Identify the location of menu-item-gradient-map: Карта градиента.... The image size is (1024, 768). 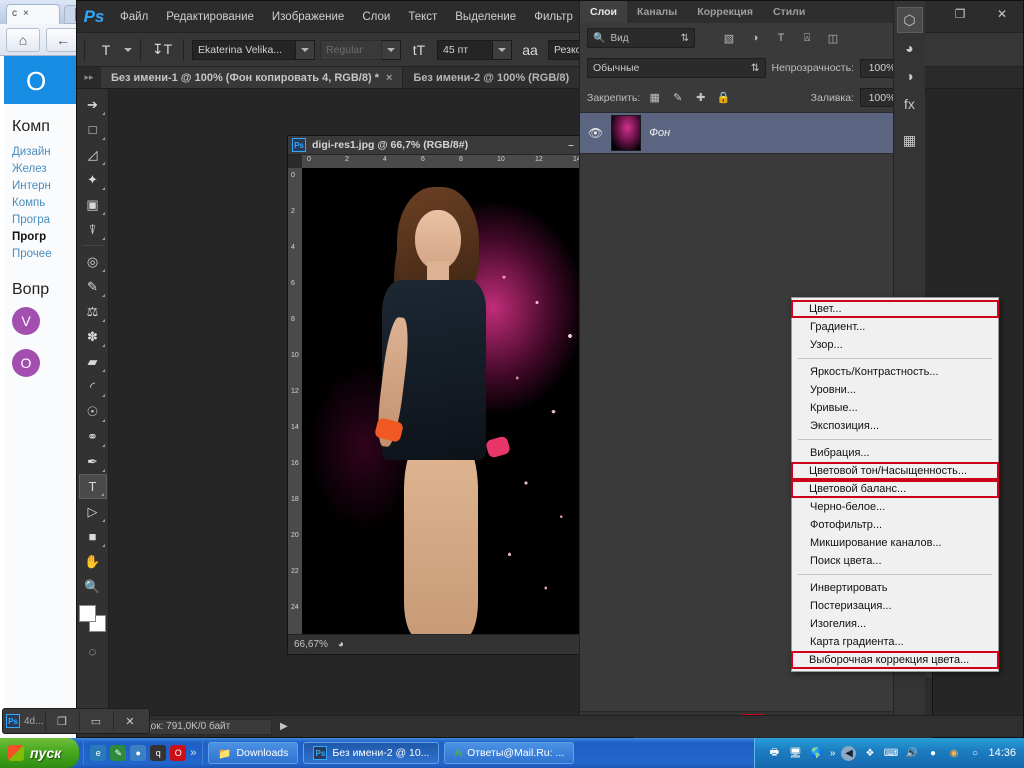
(895, 642).